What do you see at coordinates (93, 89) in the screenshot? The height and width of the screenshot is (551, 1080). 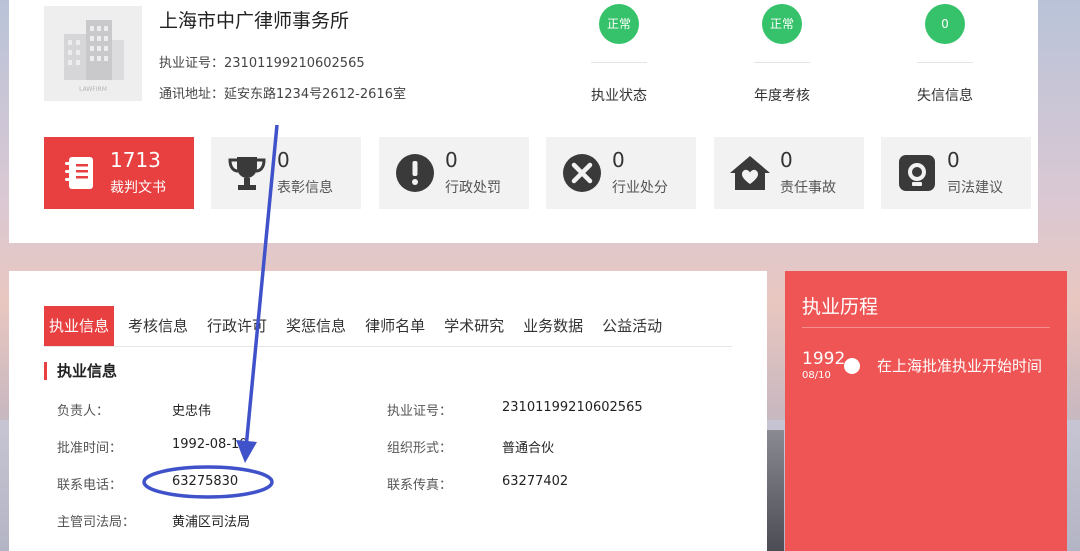 I see `logo-text: LAWFIRM` at bounding box center [93, 89].